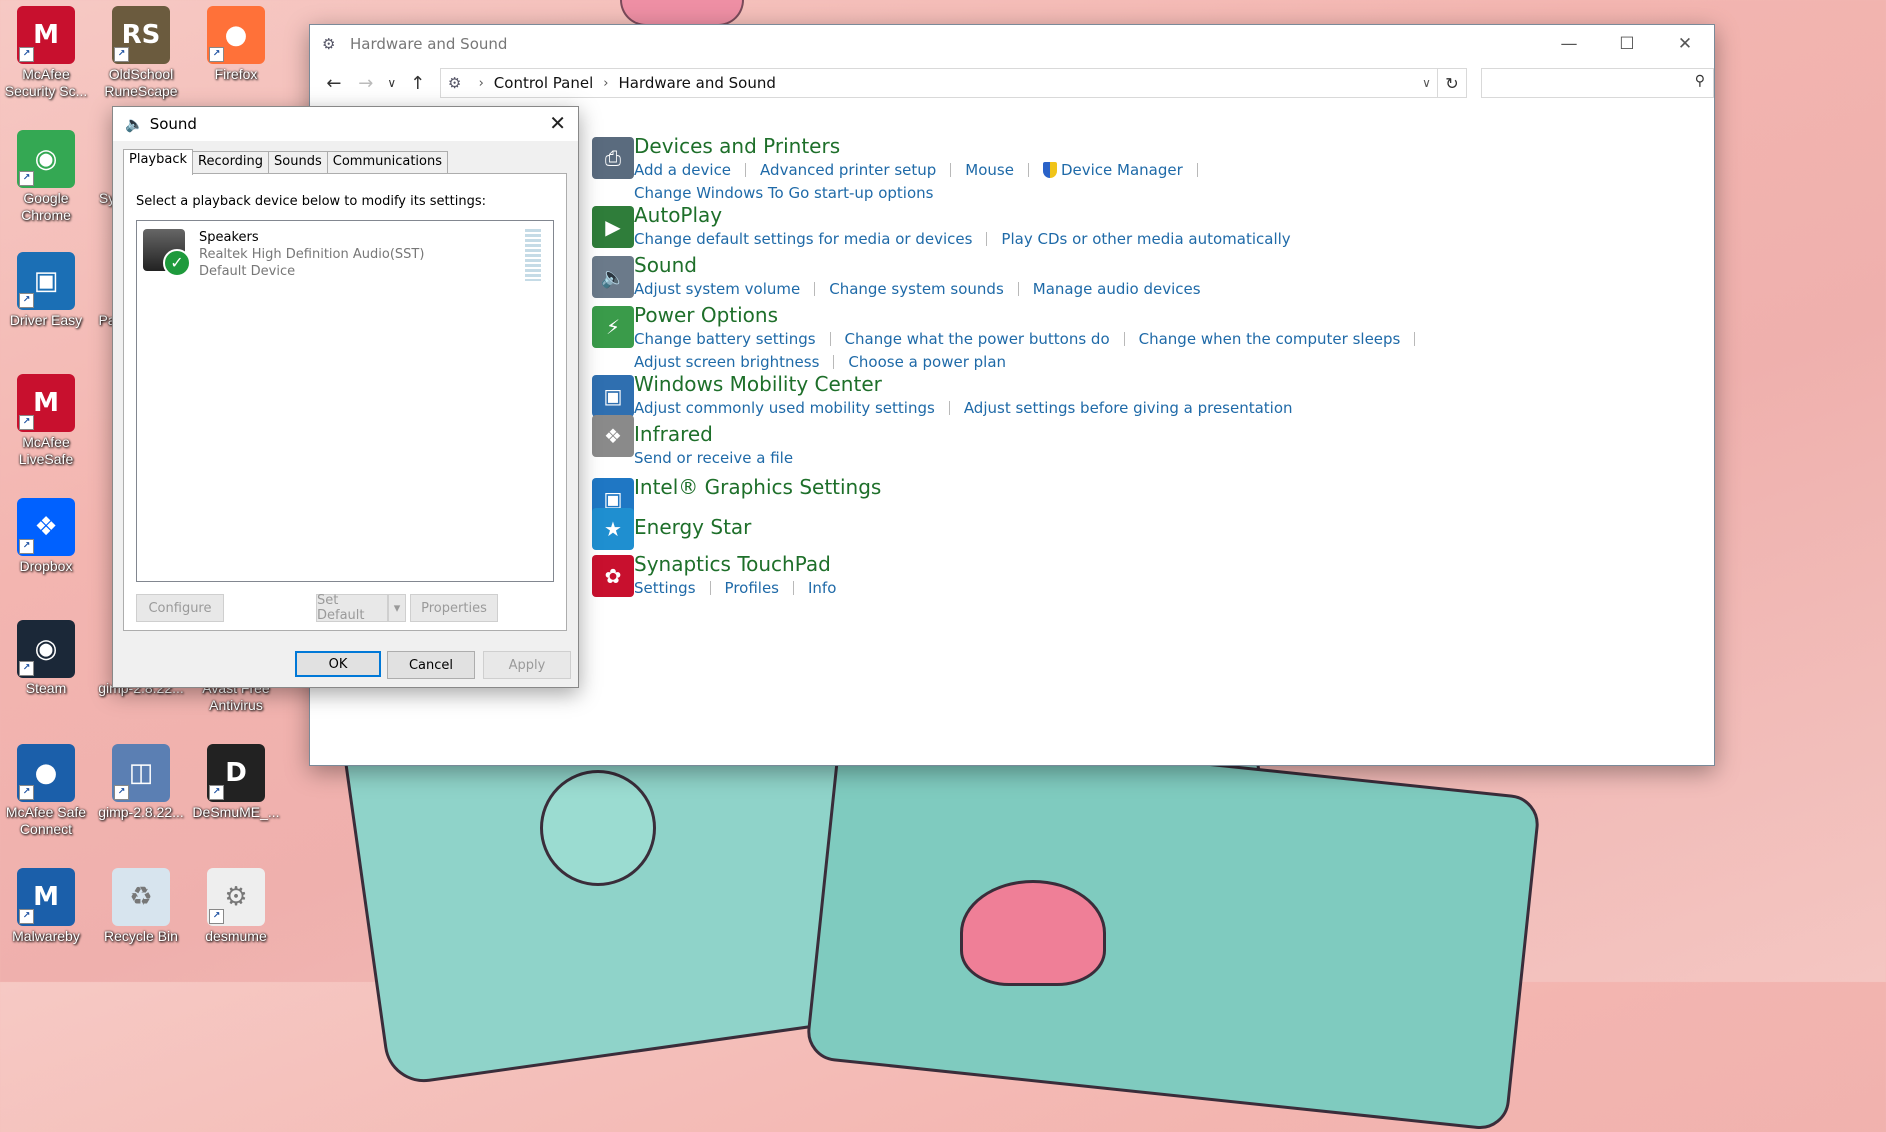  I want to click on ok-button: OK, so click(338, 664).